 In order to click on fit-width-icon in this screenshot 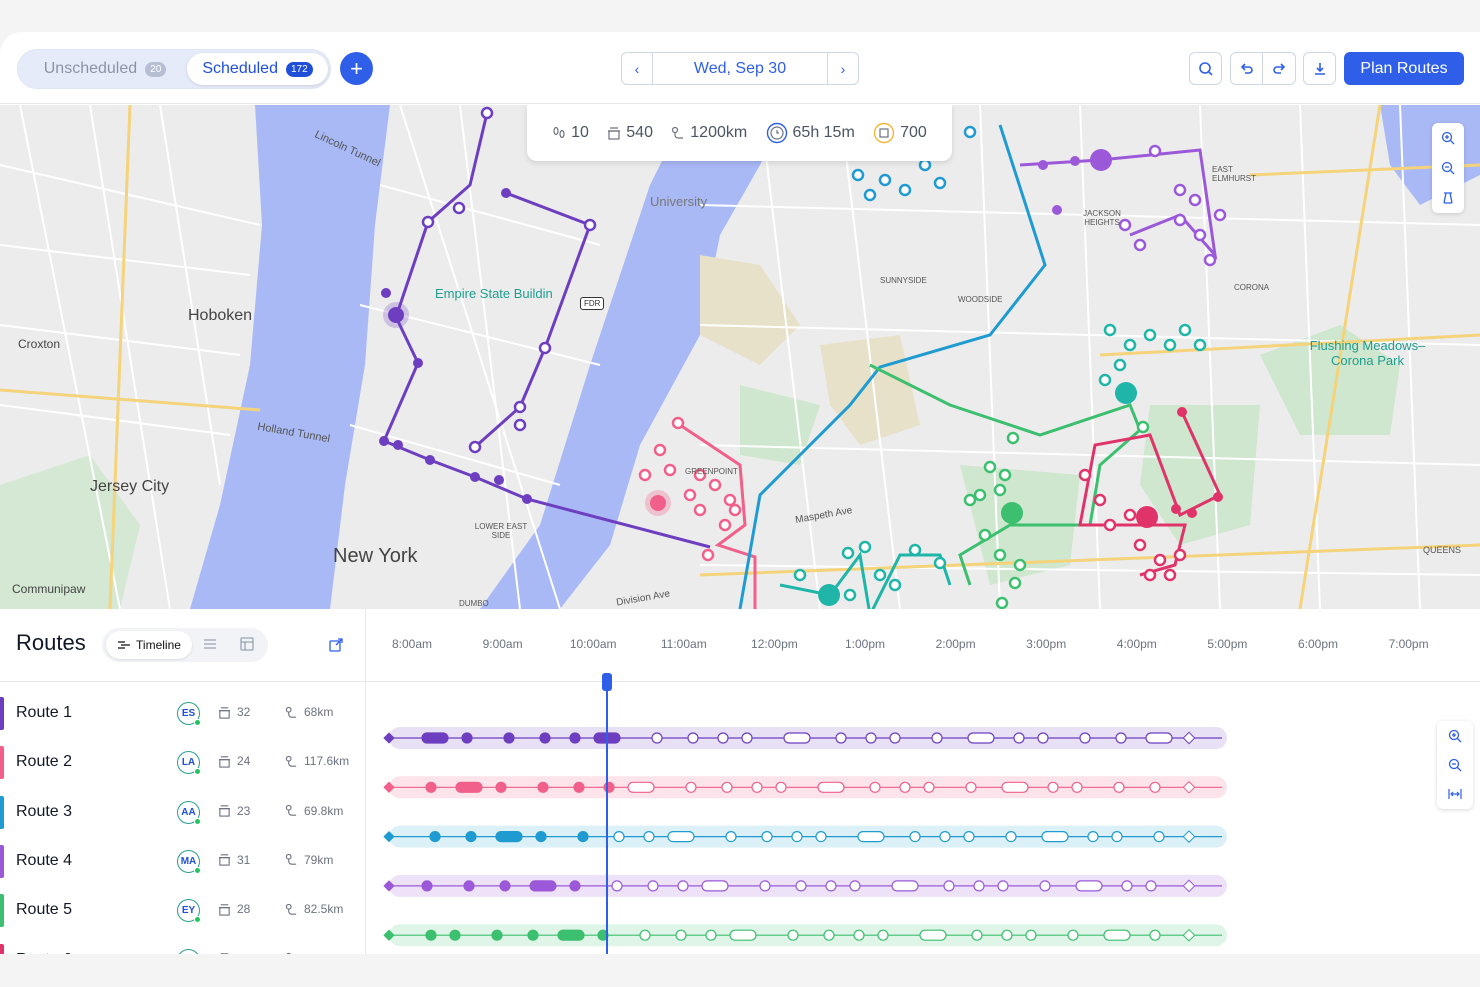, I will do `click(1455, 794)`.